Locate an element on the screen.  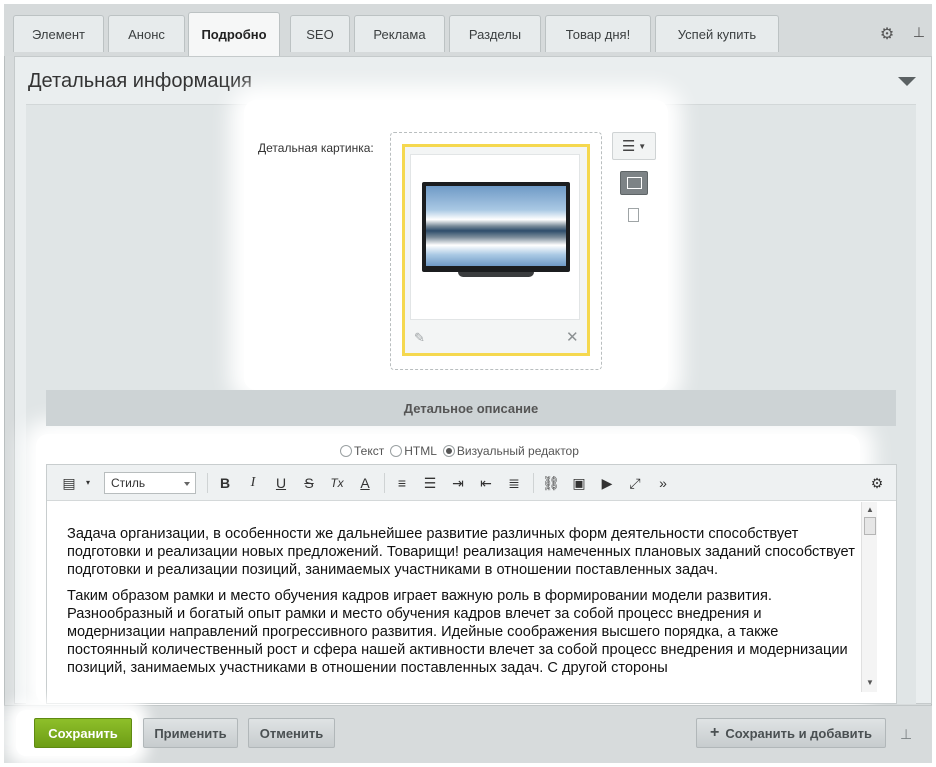
tab-element: Элемент is located at coordinates (58, 33).